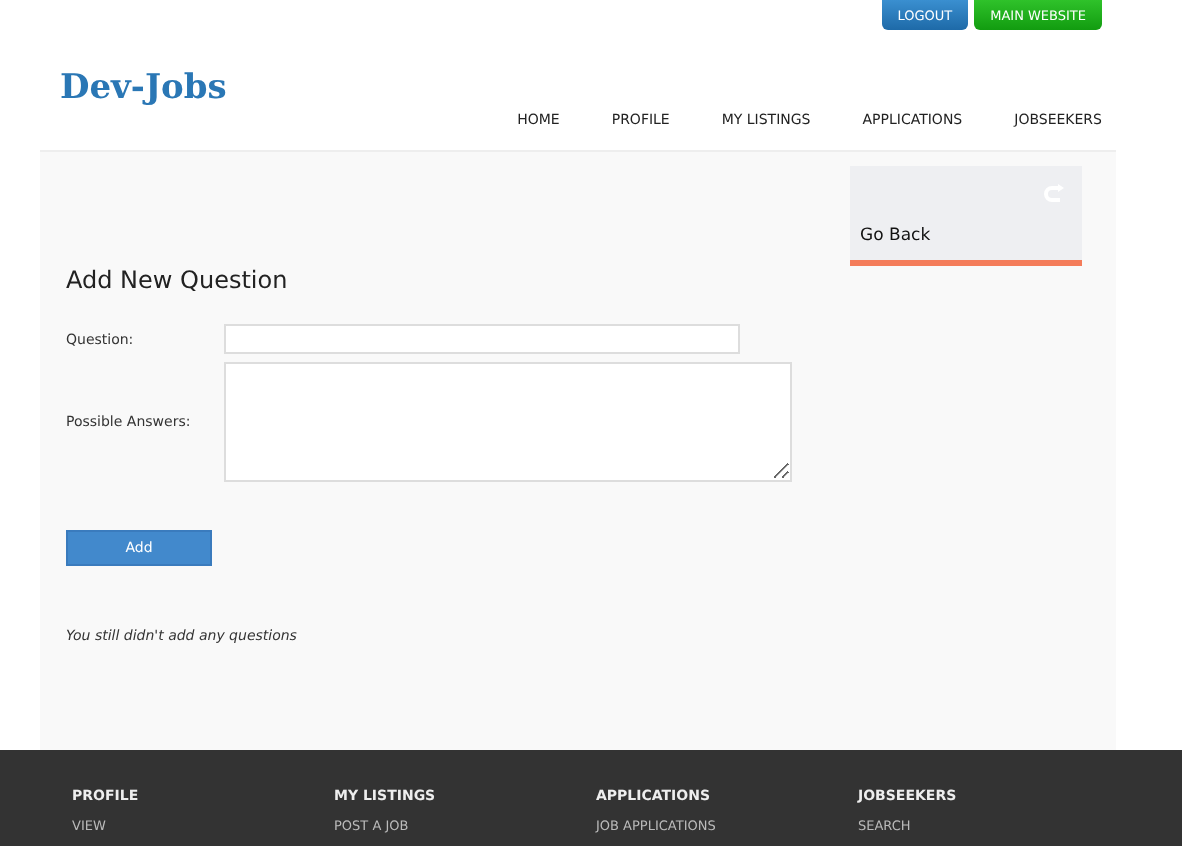  I want to click on go-back-tile: Go Back, so click(966, 216).